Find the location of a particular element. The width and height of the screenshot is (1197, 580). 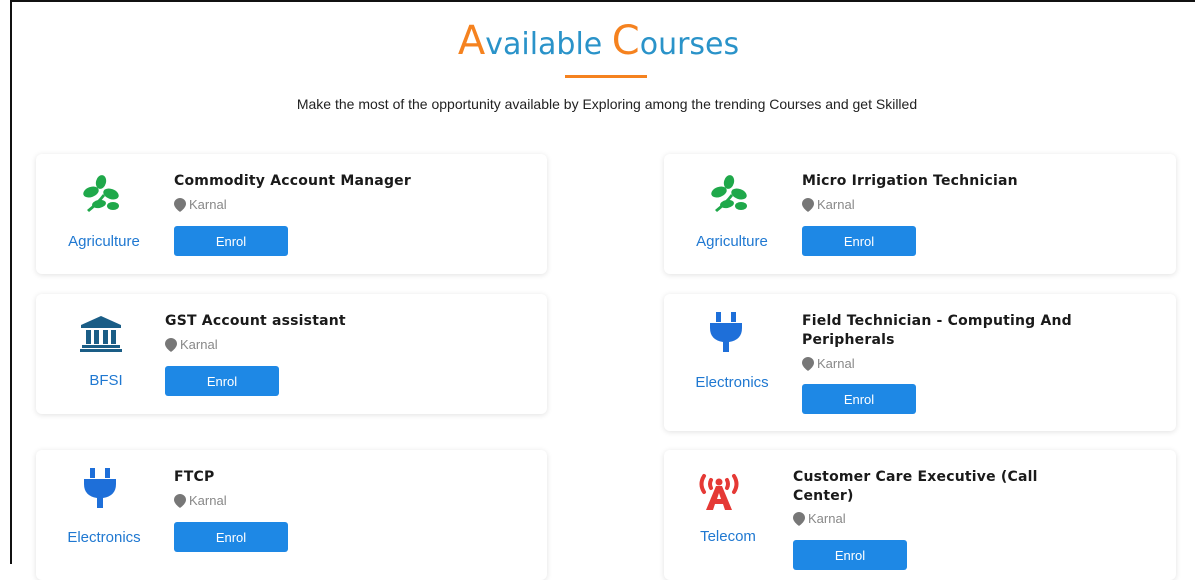

course-title: Micro Irrigation Technician is located at coordinates (910, 181).